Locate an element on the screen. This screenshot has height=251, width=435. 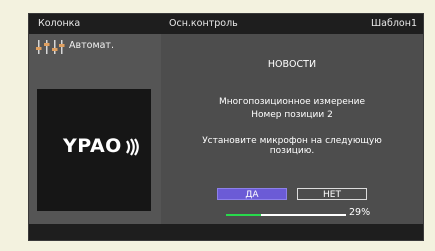
ypao-logo: YPAO is located at coordinates (94, 150).